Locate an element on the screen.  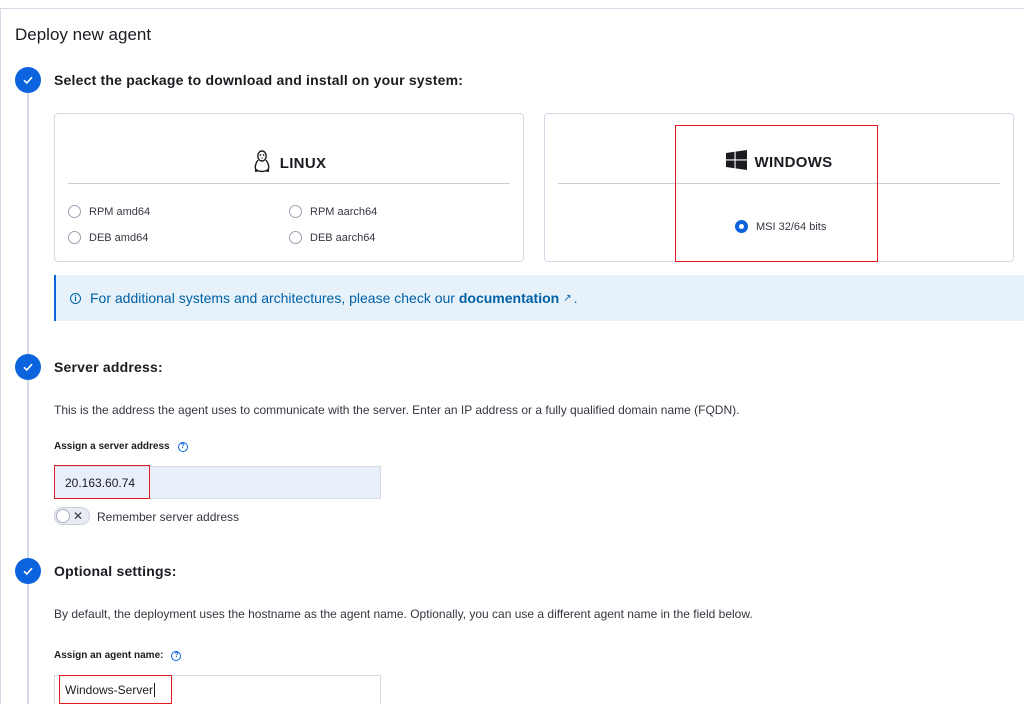
radio-label: DEB aarch64 is located at coordinates (343, 237).